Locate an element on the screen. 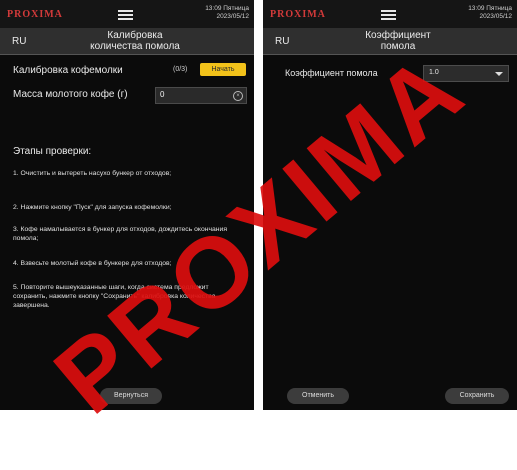 This screenshot has width=517, height=470. steps-title: Этапы проверки: is located at coordinates (52, 151).